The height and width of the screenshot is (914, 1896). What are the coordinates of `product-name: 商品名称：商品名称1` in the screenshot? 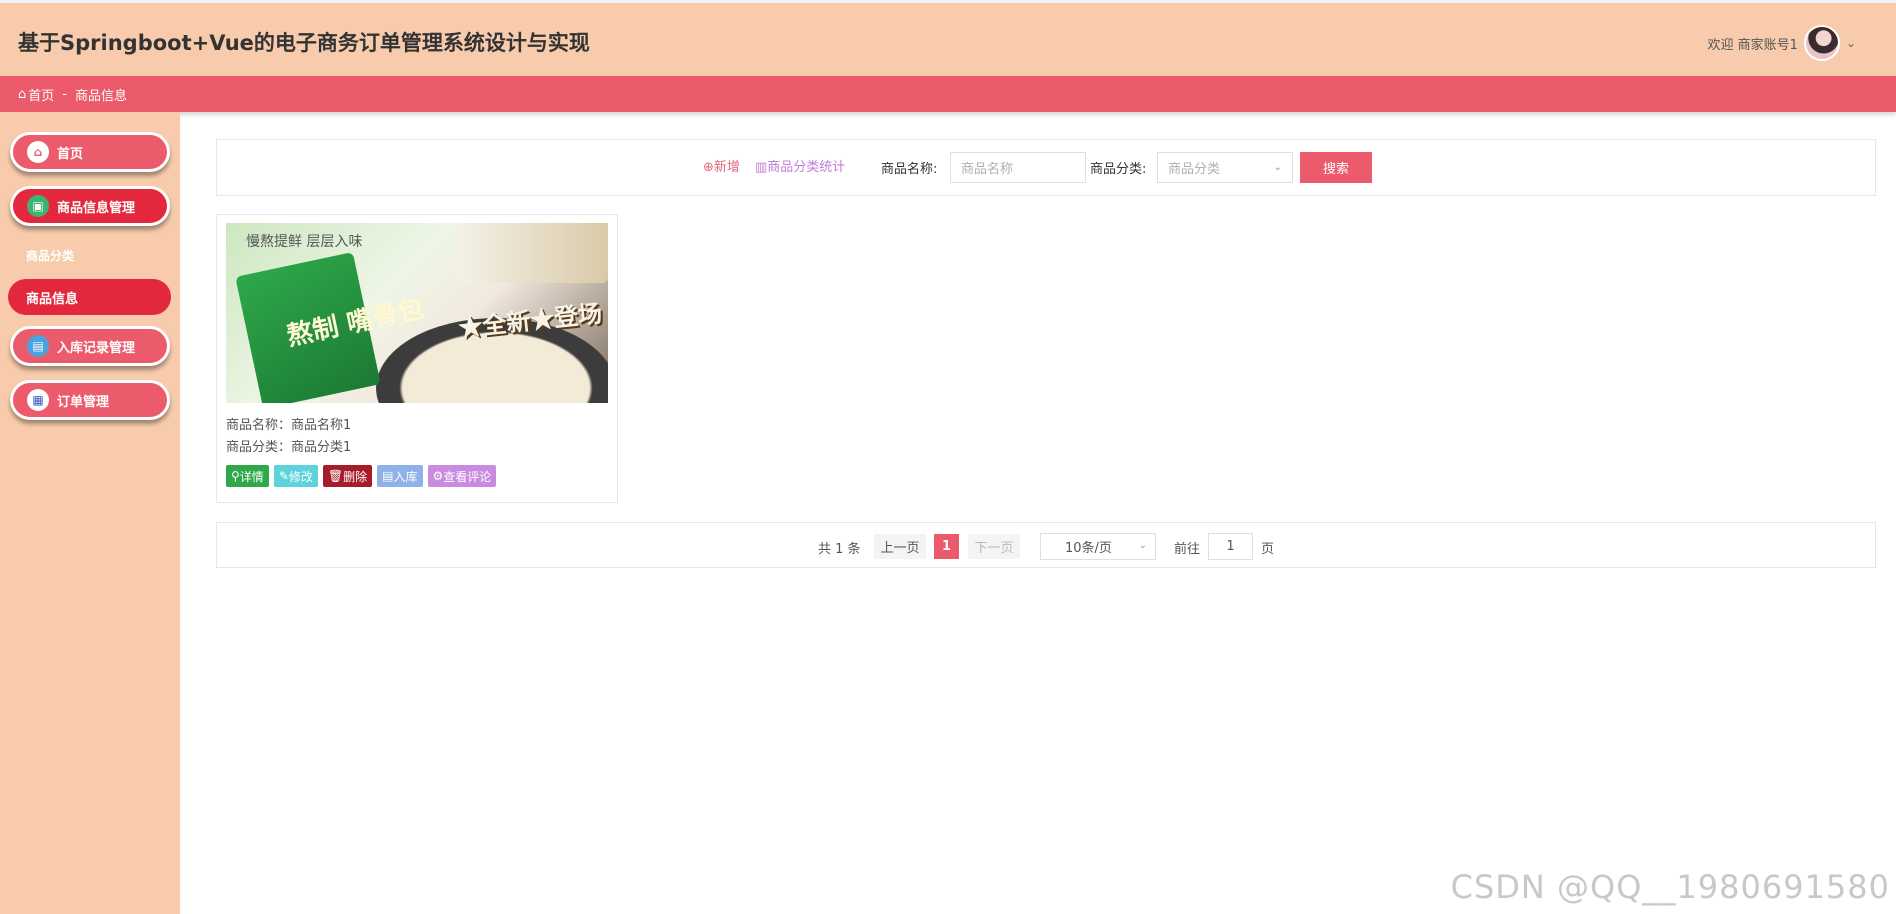 It's located at (289, 425).